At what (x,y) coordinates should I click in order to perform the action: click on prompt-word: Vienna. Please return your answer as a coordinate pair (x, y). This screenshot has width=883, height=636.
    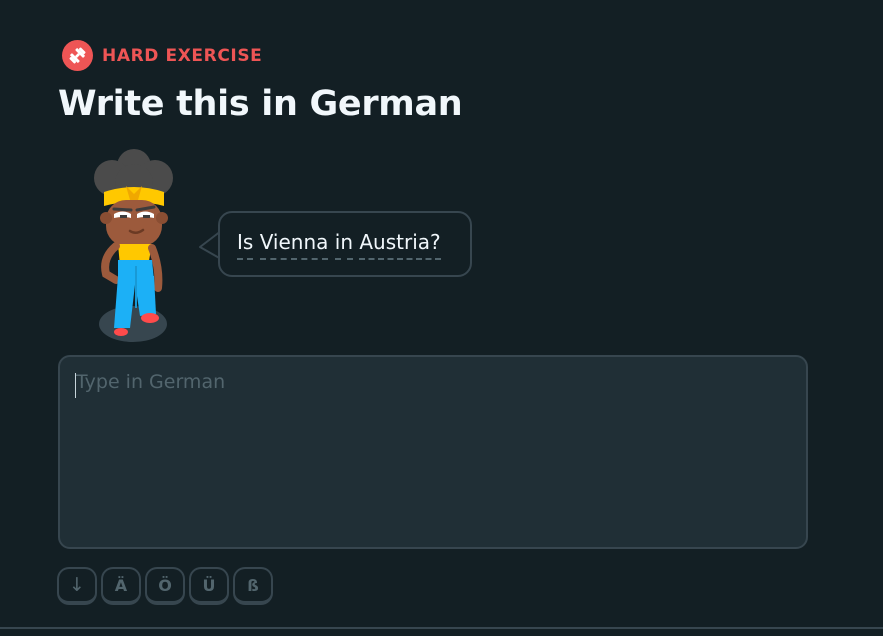
    Looking at the image, I should click on (294, 245).